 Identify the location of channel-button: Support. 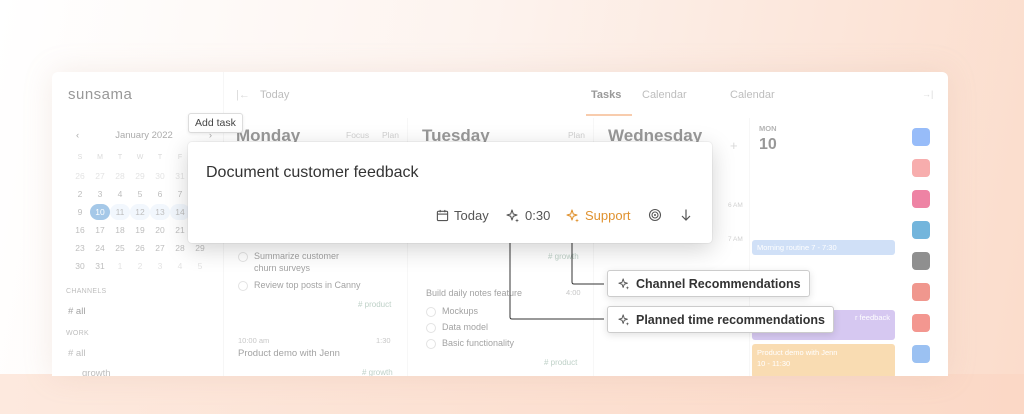
(598, 215).